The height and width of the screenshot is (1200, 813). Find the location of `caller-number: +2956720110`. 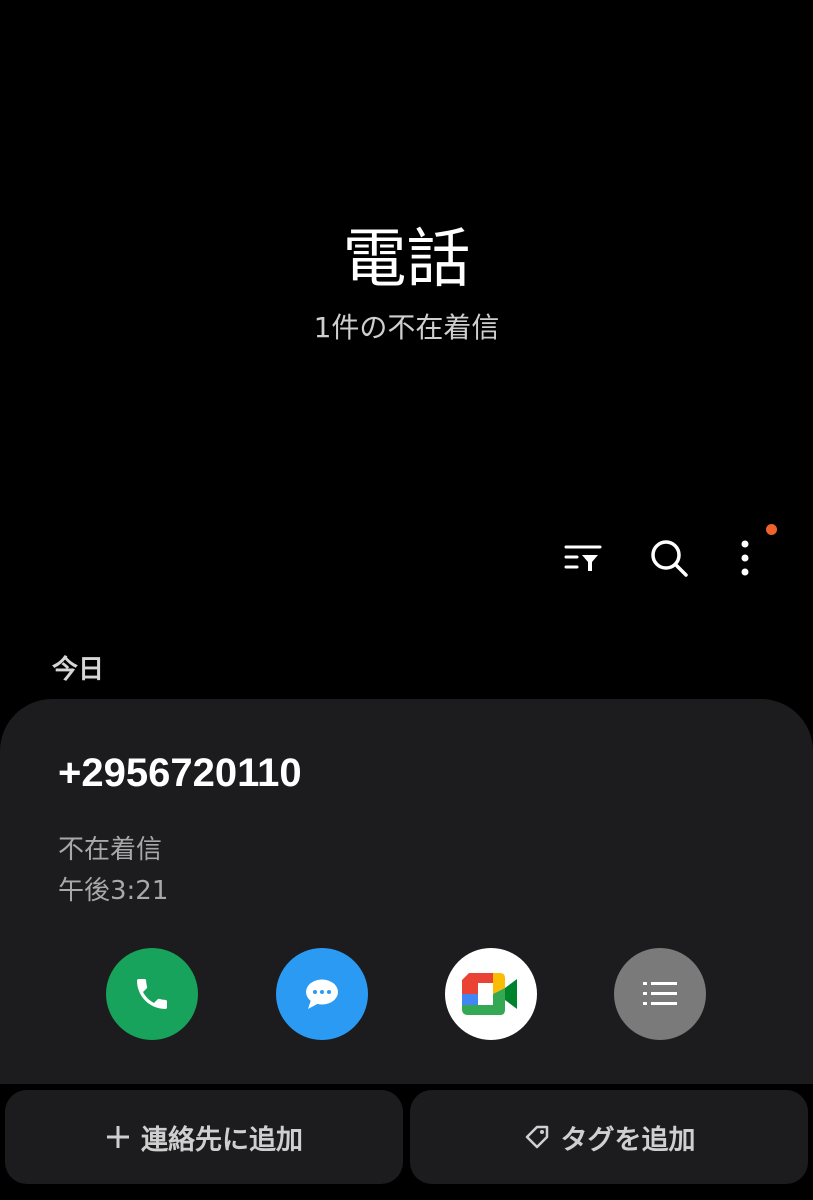

caller-number: +2956720110 is located at coordinates (180, 773).